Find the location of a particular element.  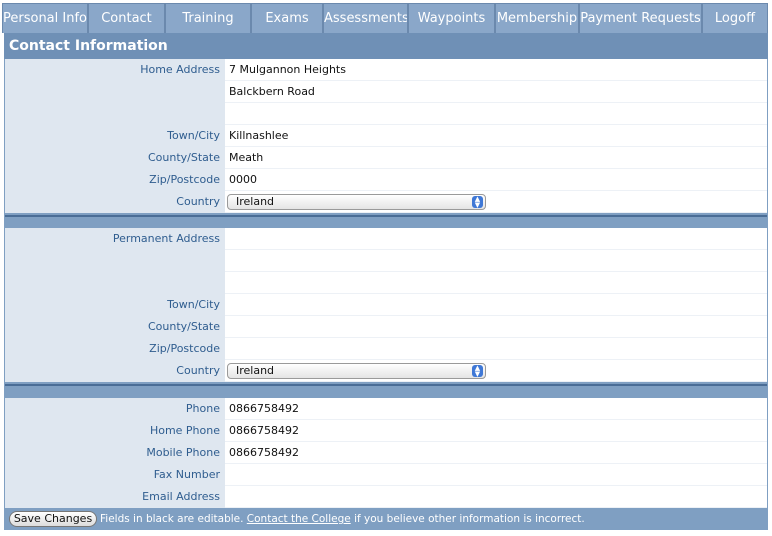

contact-college-link: Contact the College is located at coordinates (299, 519).